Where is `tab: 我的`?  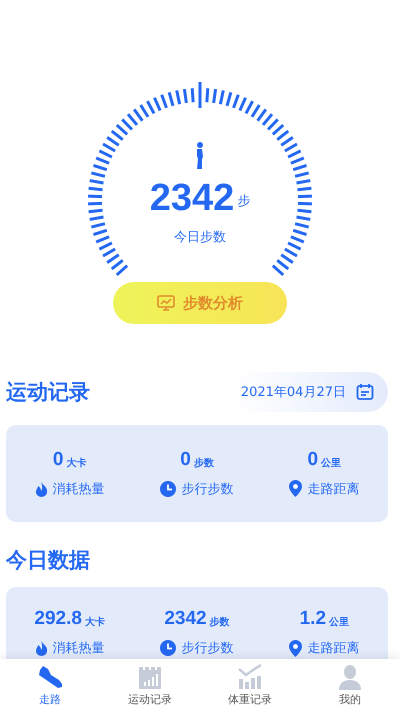 tab: 我的 is located at coordinates (350, 685).